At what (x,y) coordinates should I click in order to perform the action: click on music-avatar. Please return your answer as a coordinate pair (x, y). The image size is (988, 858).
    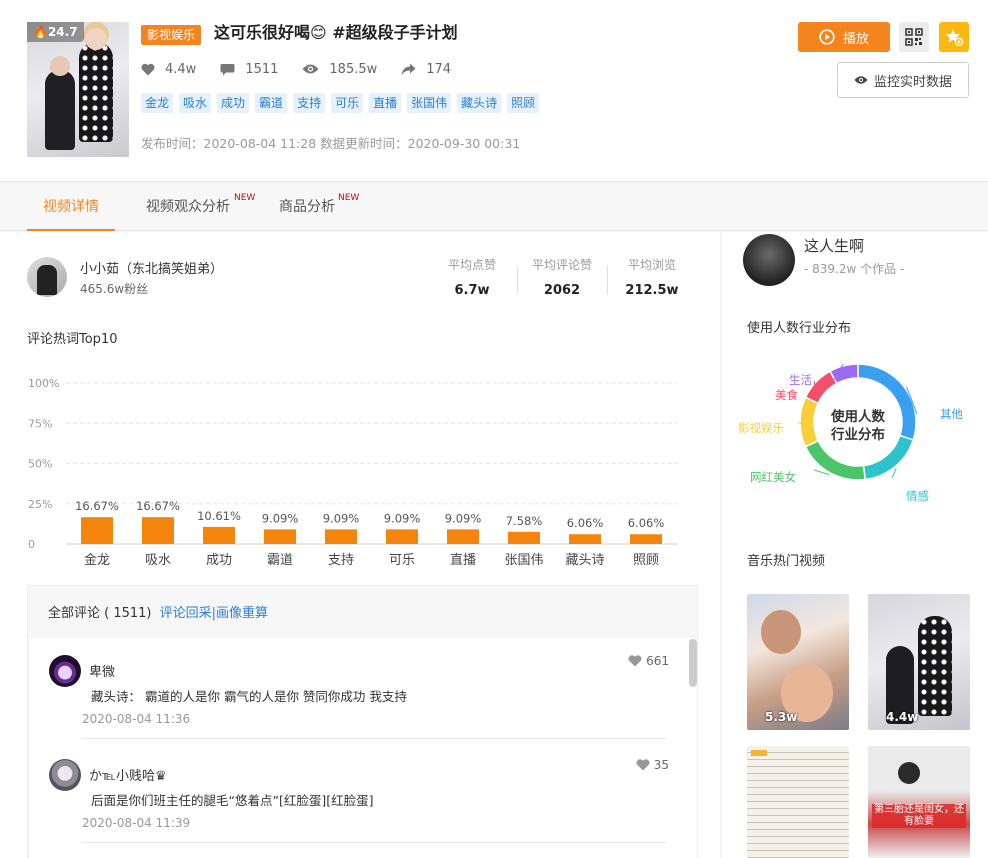
    Looking at the image, I should click on (769, 260).